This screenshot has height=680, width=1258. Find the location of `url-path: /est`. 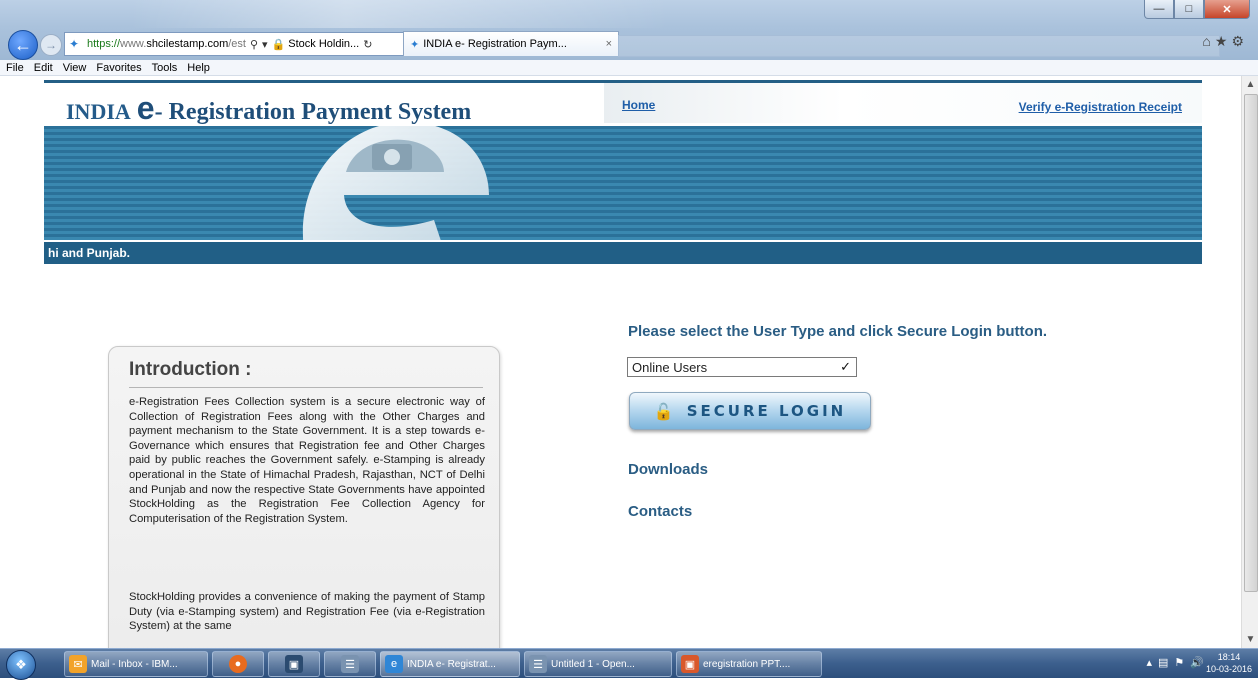

url-path: /est is located at coordinates (237, 44).